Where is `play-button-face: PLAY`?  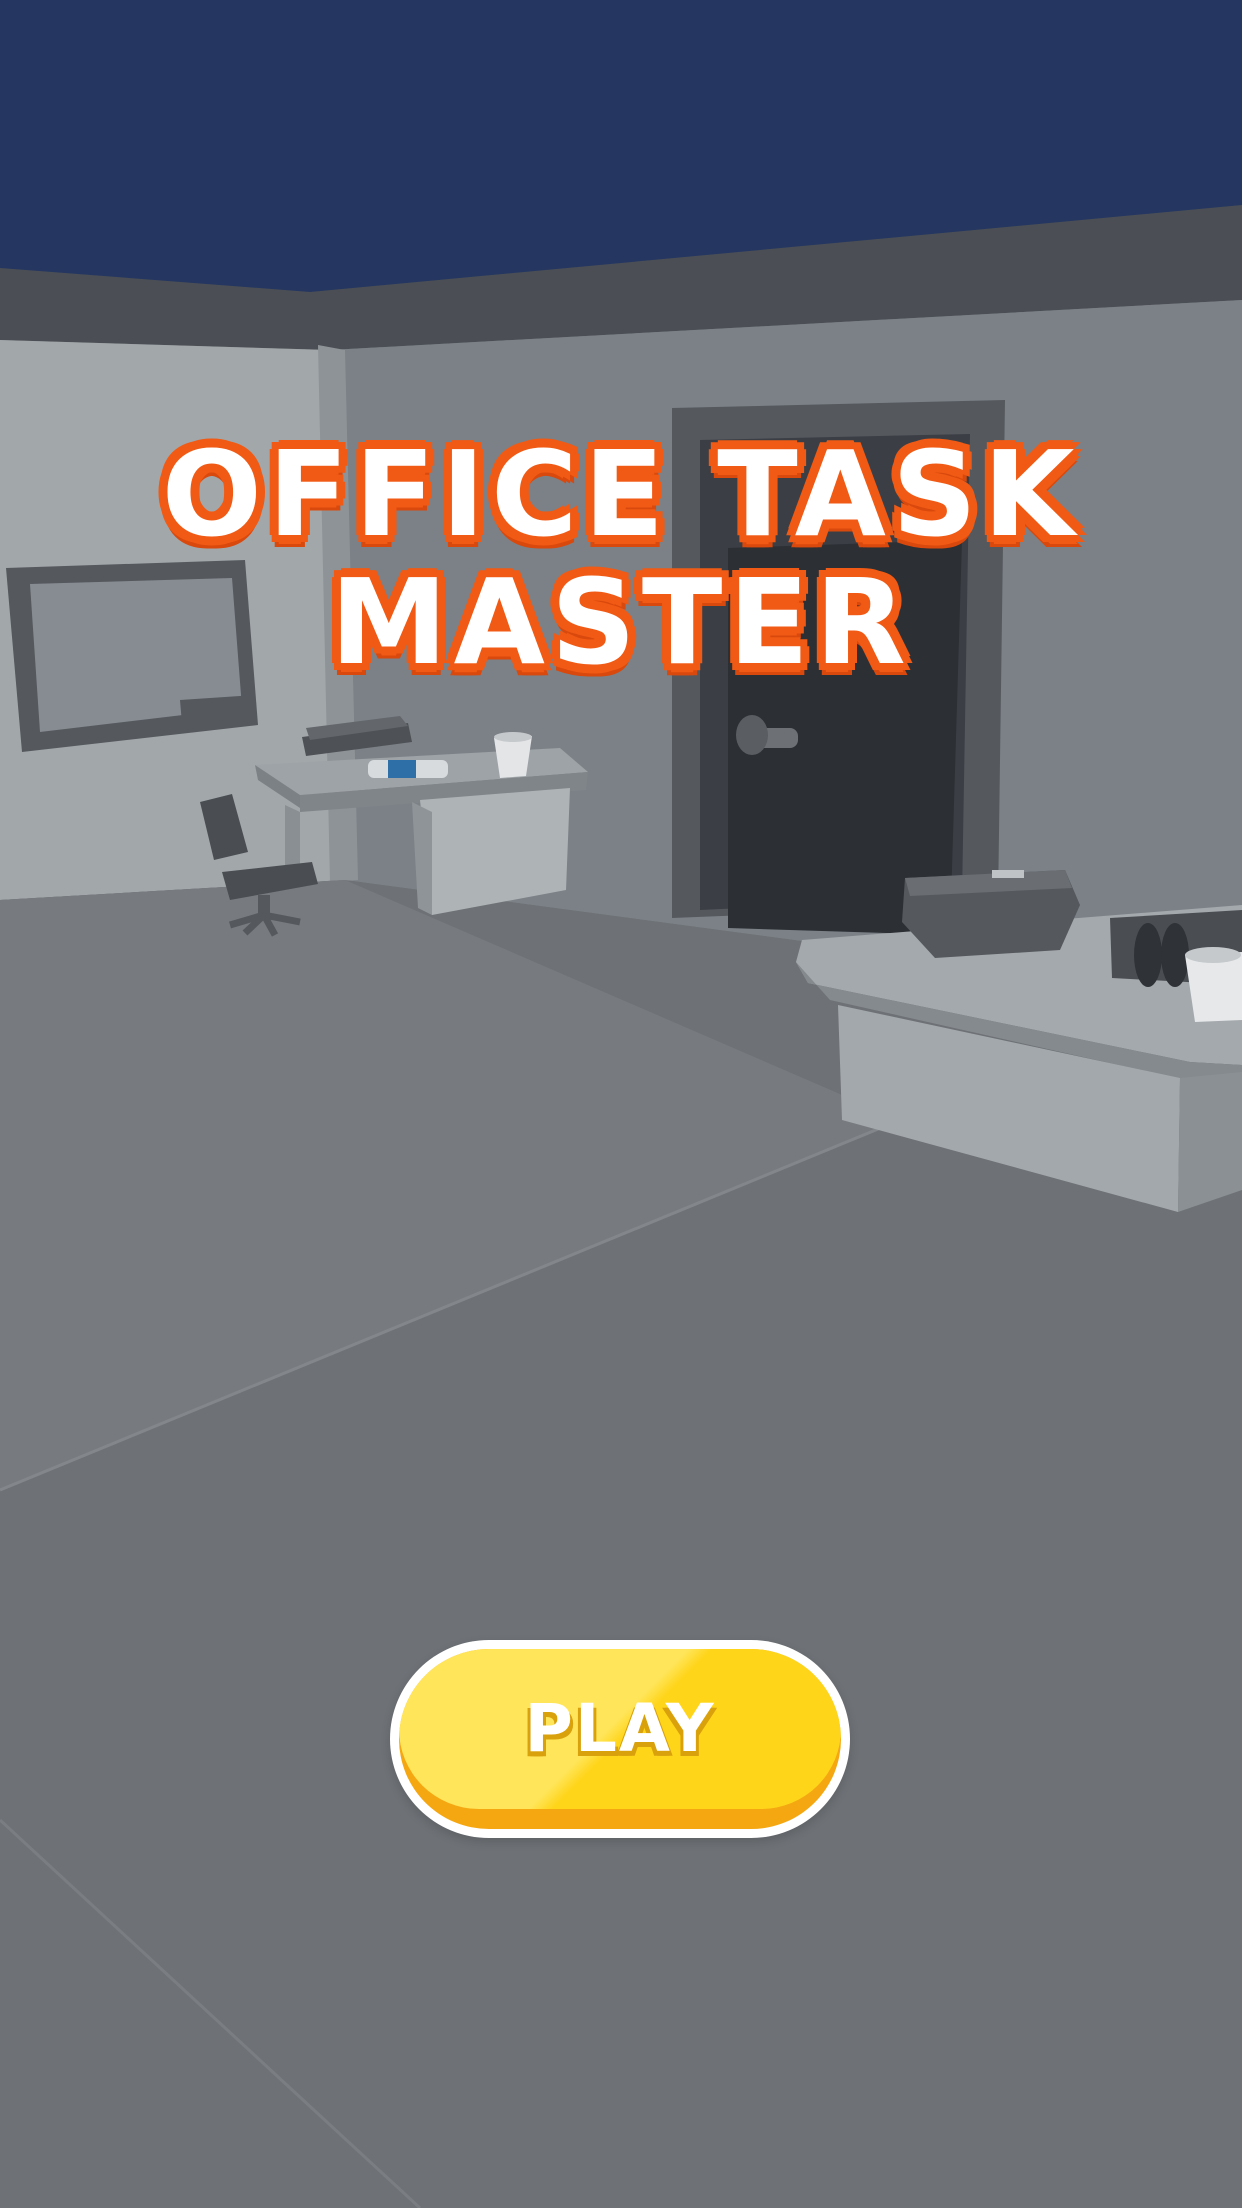 play-button-face: PLAY is located at coordinates (620, 1729).